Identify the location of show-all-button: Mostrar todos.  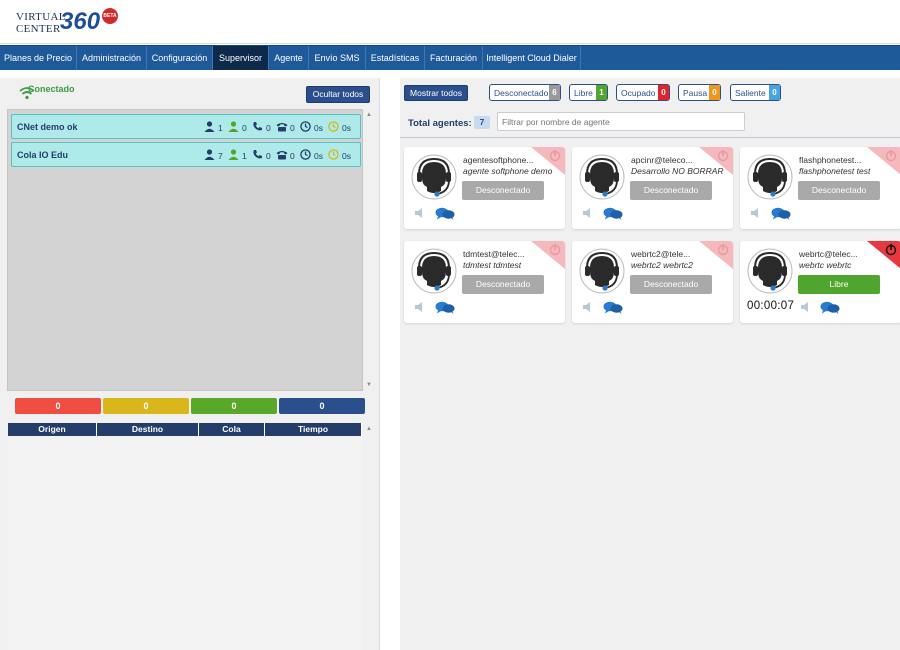
(436, 93).